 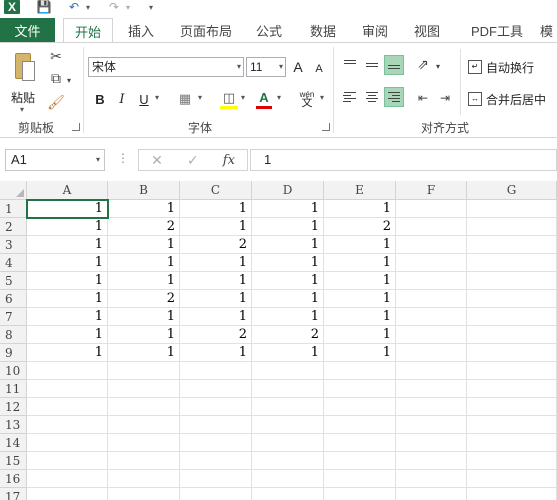 I want to click on cell-f8, so click(x=431, y=335).